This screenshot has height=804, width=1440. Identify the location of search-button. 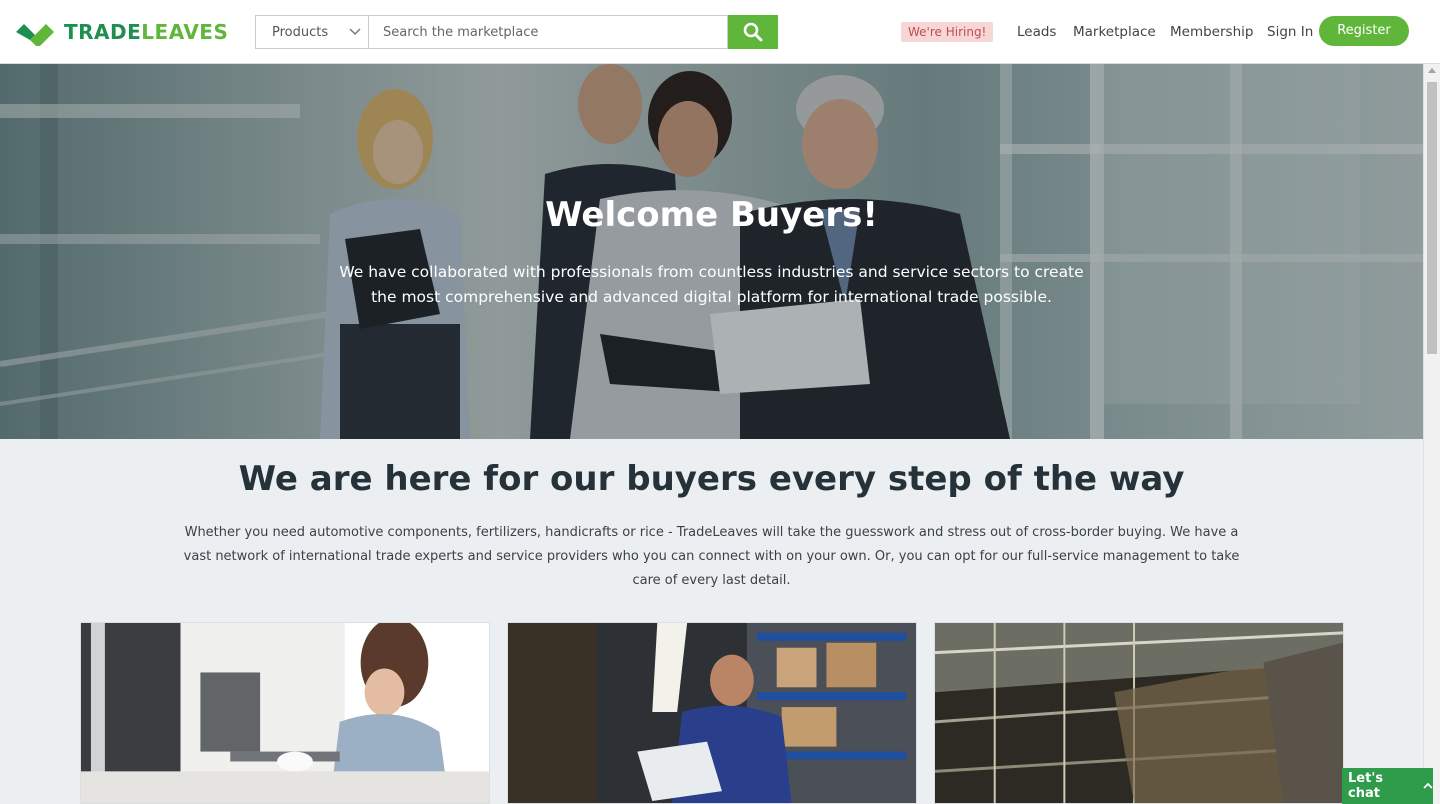
(753, 32).